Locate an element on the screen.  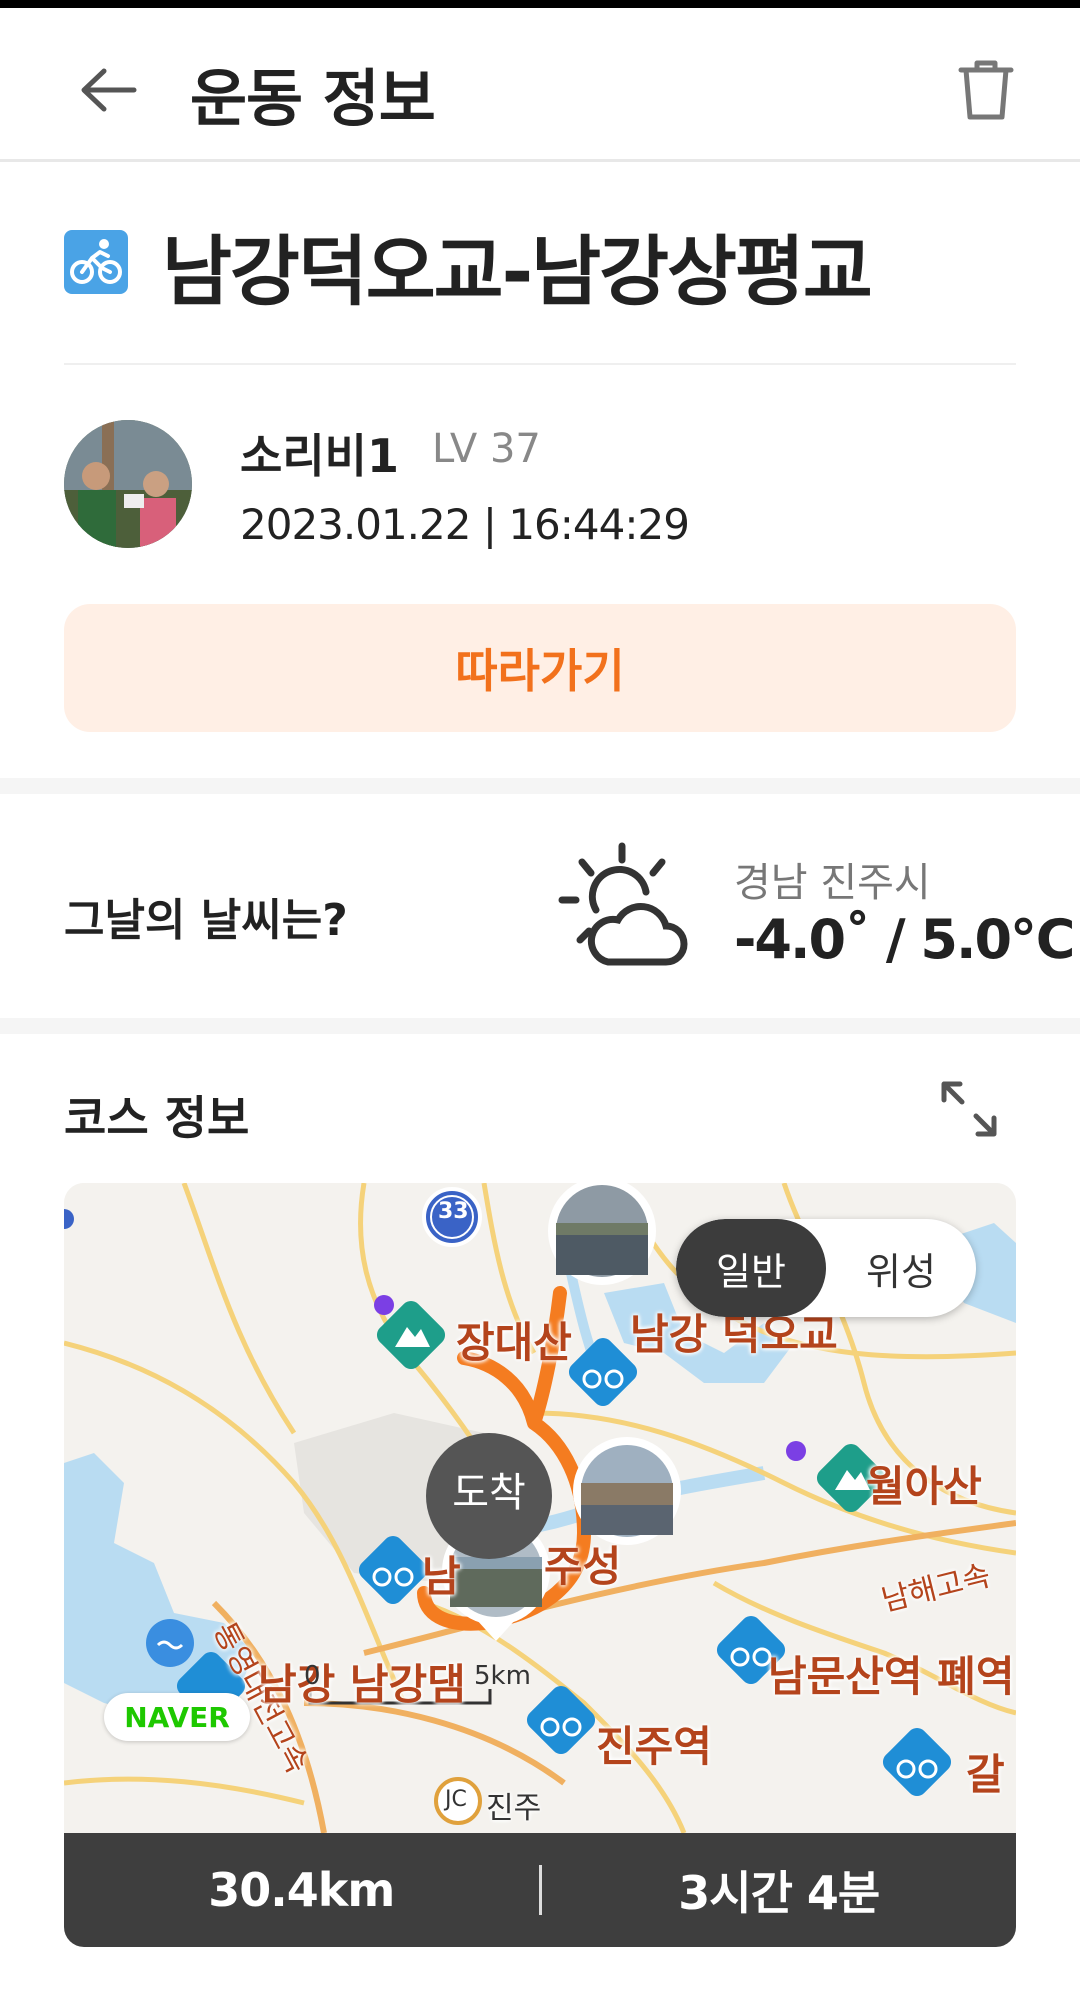
map-type-satellite: 위성 is located at coordinates (901, 1268).